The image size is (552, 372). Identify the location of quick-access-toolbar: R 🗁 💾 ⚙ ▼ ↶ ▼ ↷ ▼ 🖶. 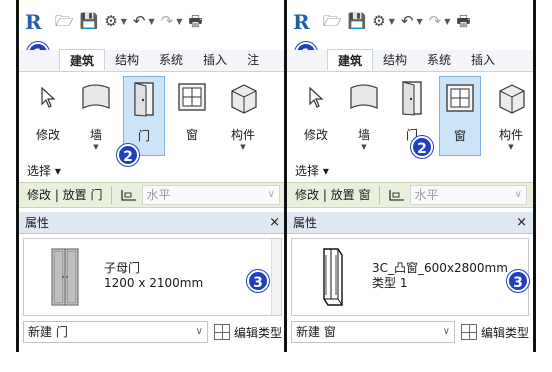
(152, 21).